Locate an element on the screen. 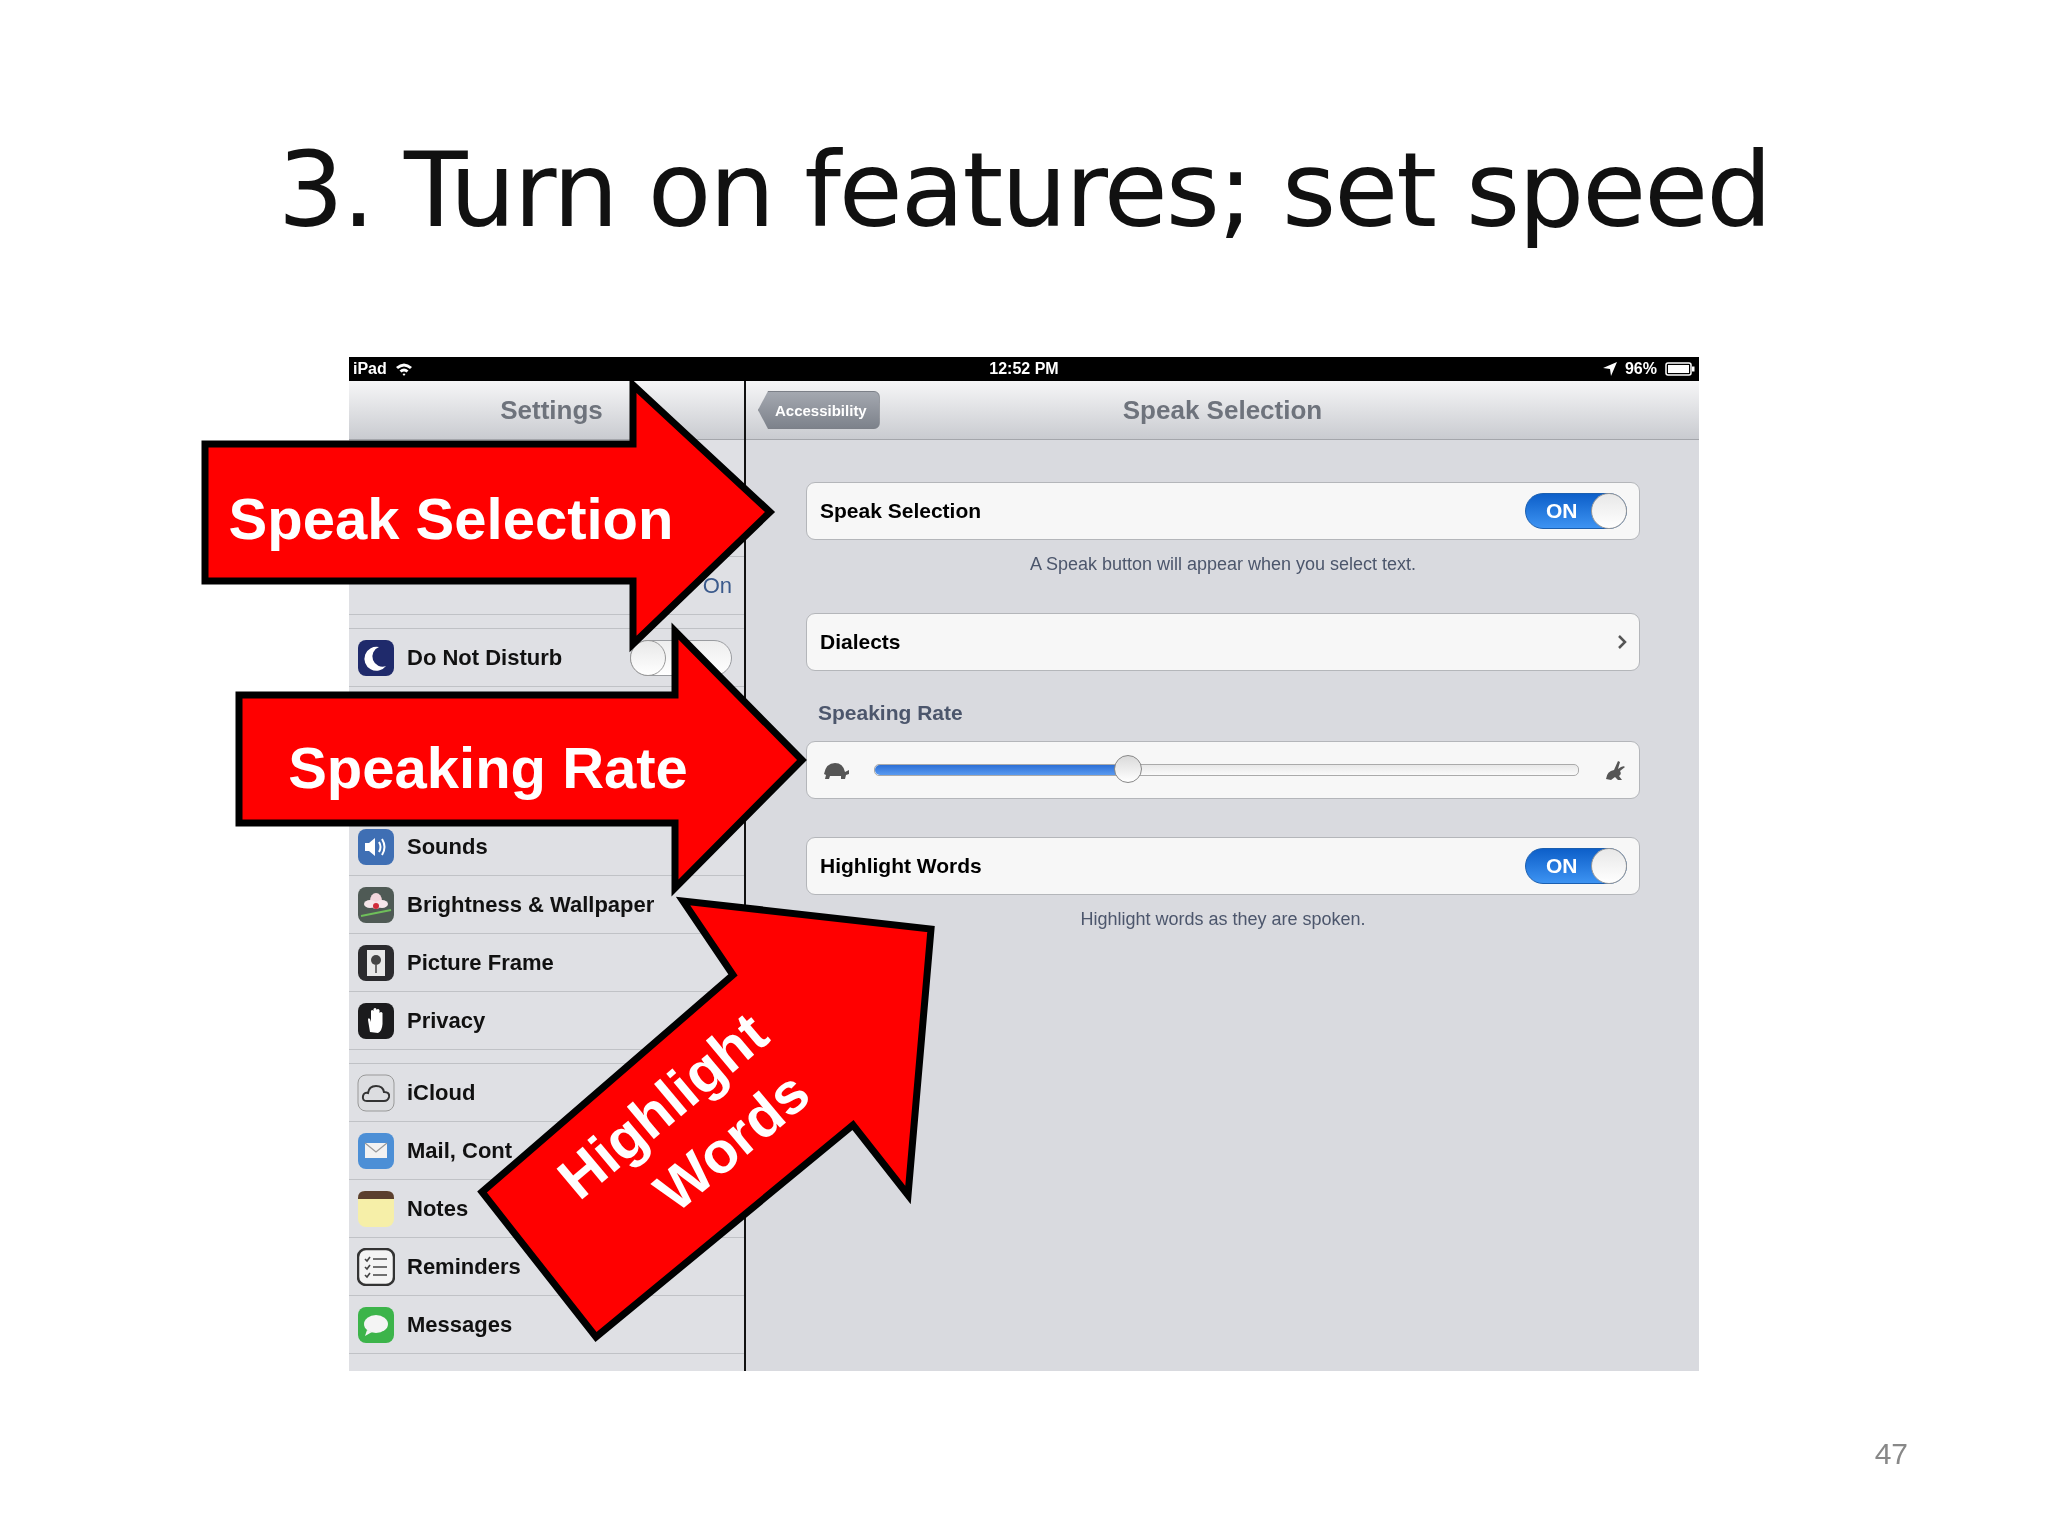 The width and height of the screenshot is (2048, 1536). envelope-icon is located at coordinates (376, 1150).